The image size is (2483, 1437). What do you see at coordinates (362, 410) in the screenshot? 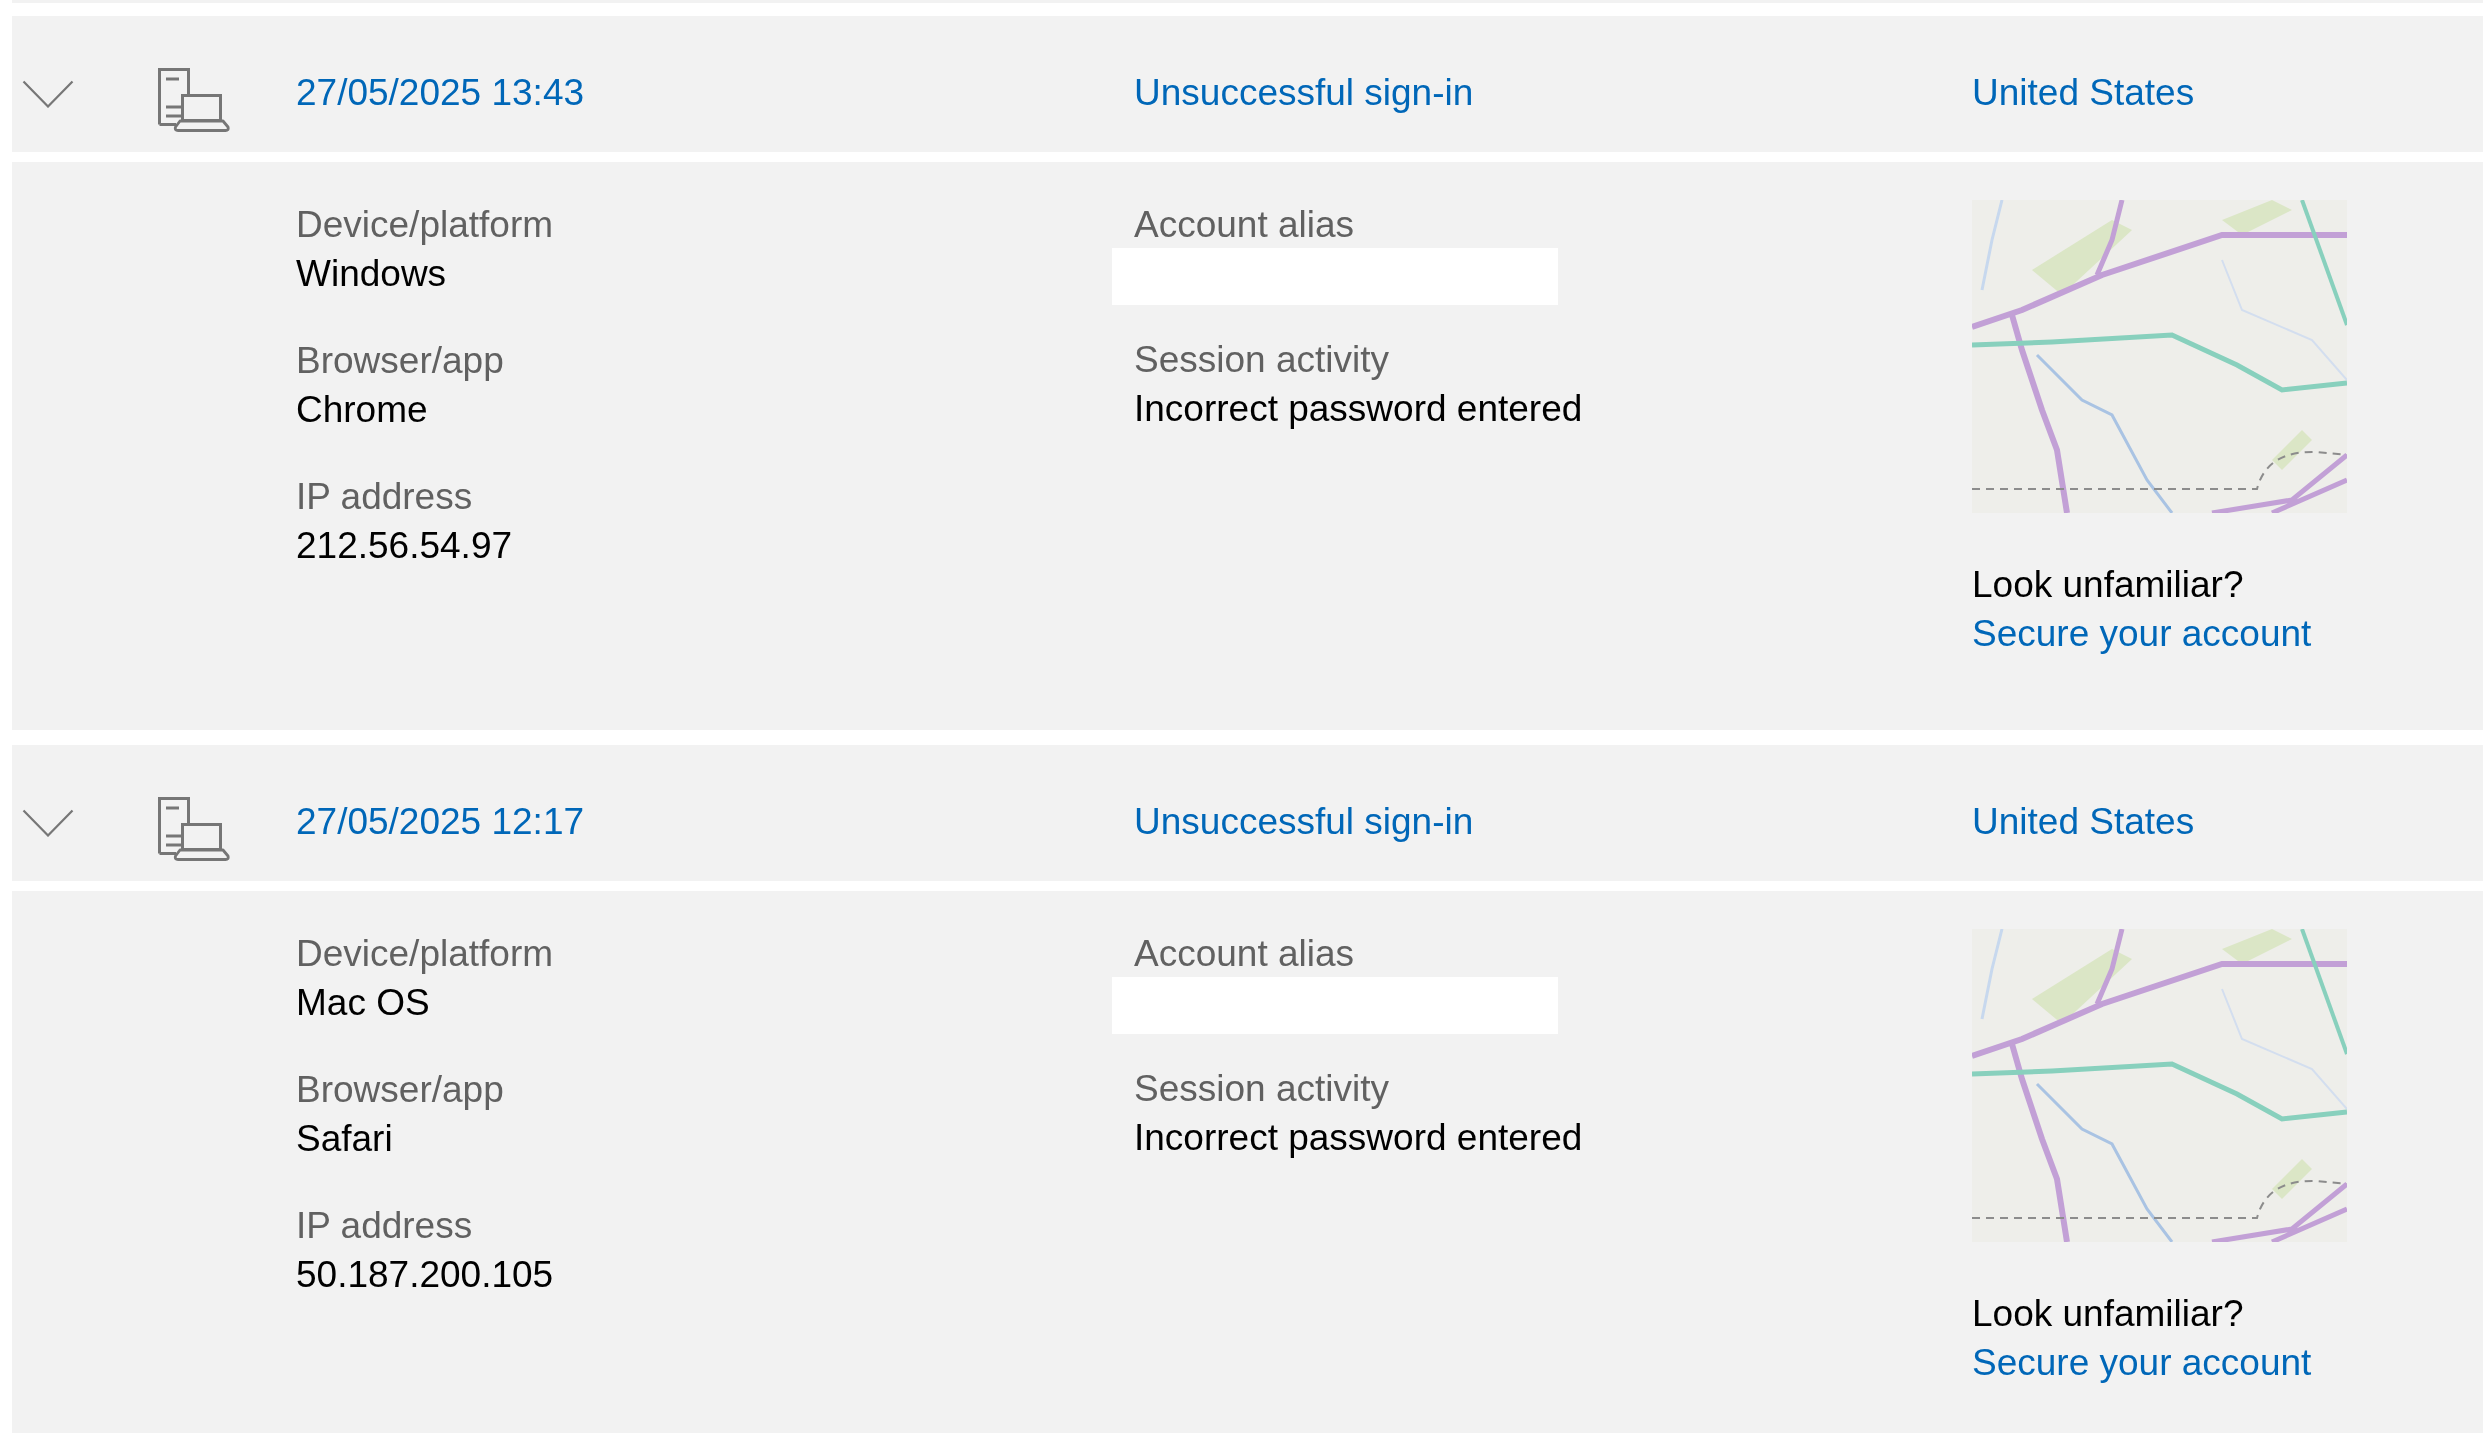
I see `detail-value: Chrome` at bounding box center [362, 410].